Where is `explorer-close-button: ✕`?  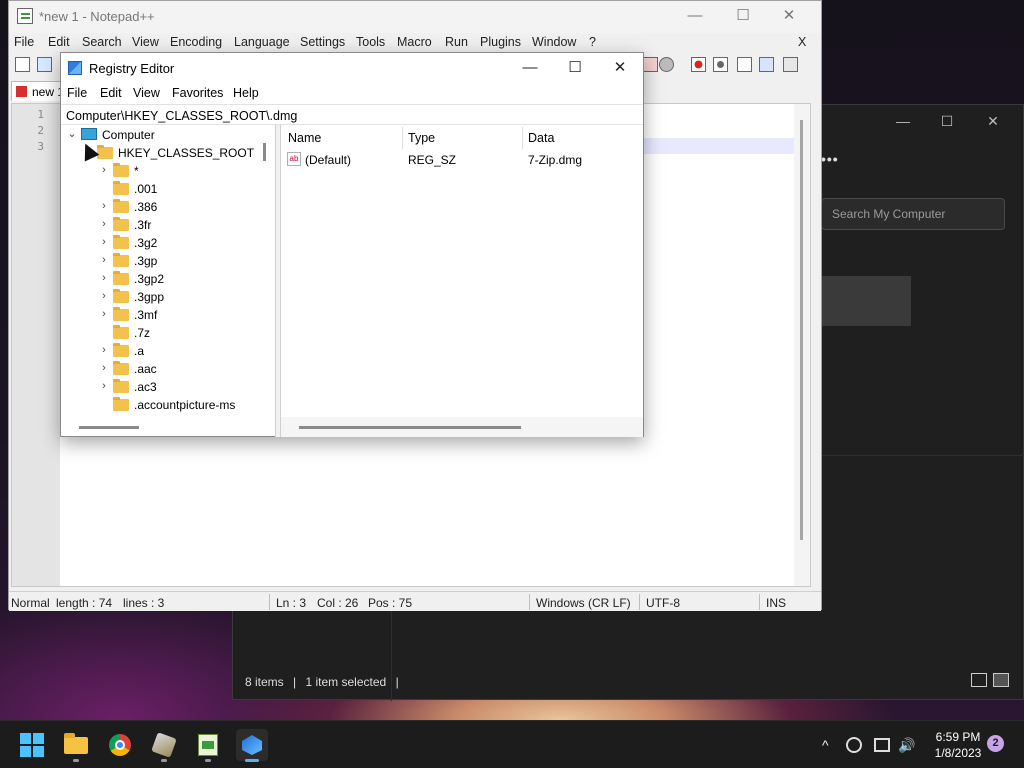
explorer-close-button: ✕ is located at coordinates (993, 121).